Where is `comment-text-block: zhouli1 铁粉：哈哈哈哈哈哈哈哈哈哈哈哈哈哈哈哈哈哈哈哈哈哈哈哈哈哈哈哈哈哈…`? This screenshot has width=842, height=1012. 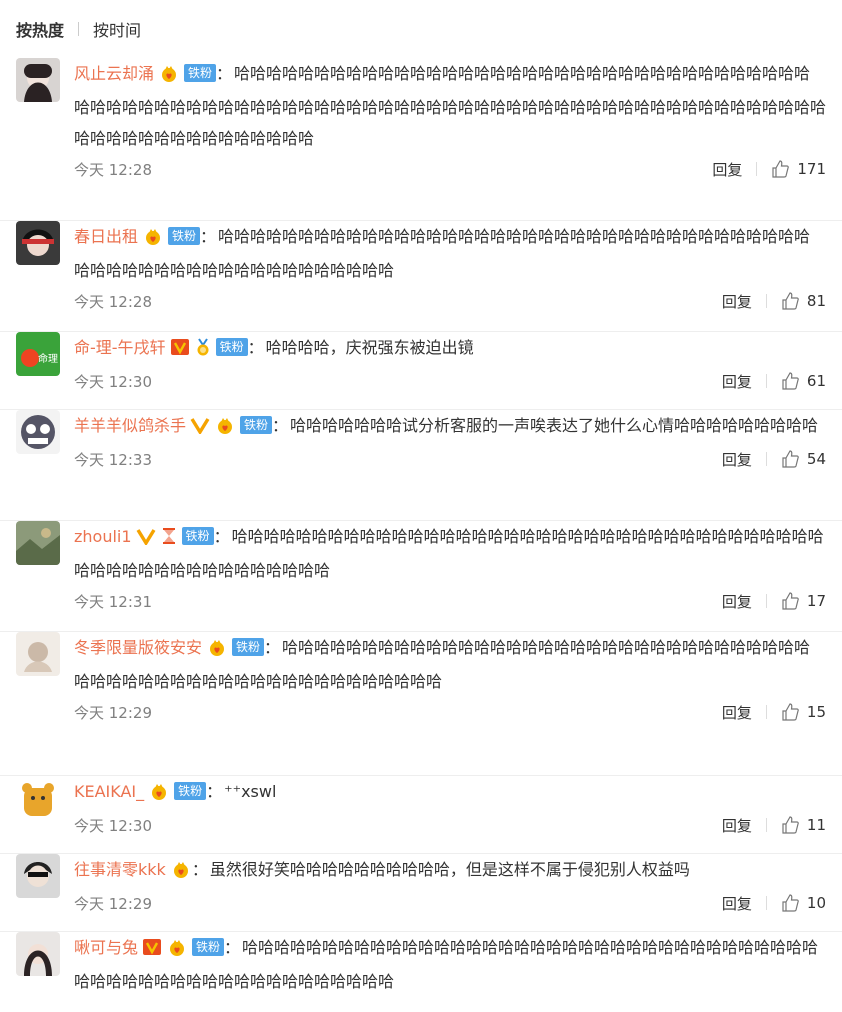 comment-text-block: zhouli1 铁粉：哈哈哈哈哈哈哈哈哈哈哈哈哈哈哈哈哈哈哈哈哈哈哈哈哈哈哈哈哈哈… is located at coordinates (450, 553).